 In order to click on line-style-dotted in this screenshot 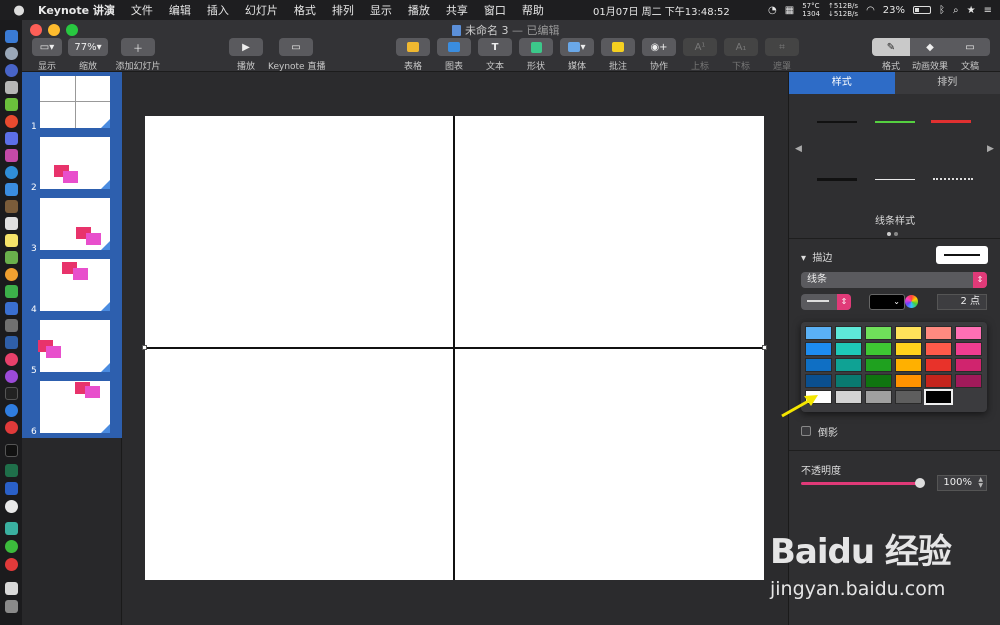, I will do `click(953, 179)`.